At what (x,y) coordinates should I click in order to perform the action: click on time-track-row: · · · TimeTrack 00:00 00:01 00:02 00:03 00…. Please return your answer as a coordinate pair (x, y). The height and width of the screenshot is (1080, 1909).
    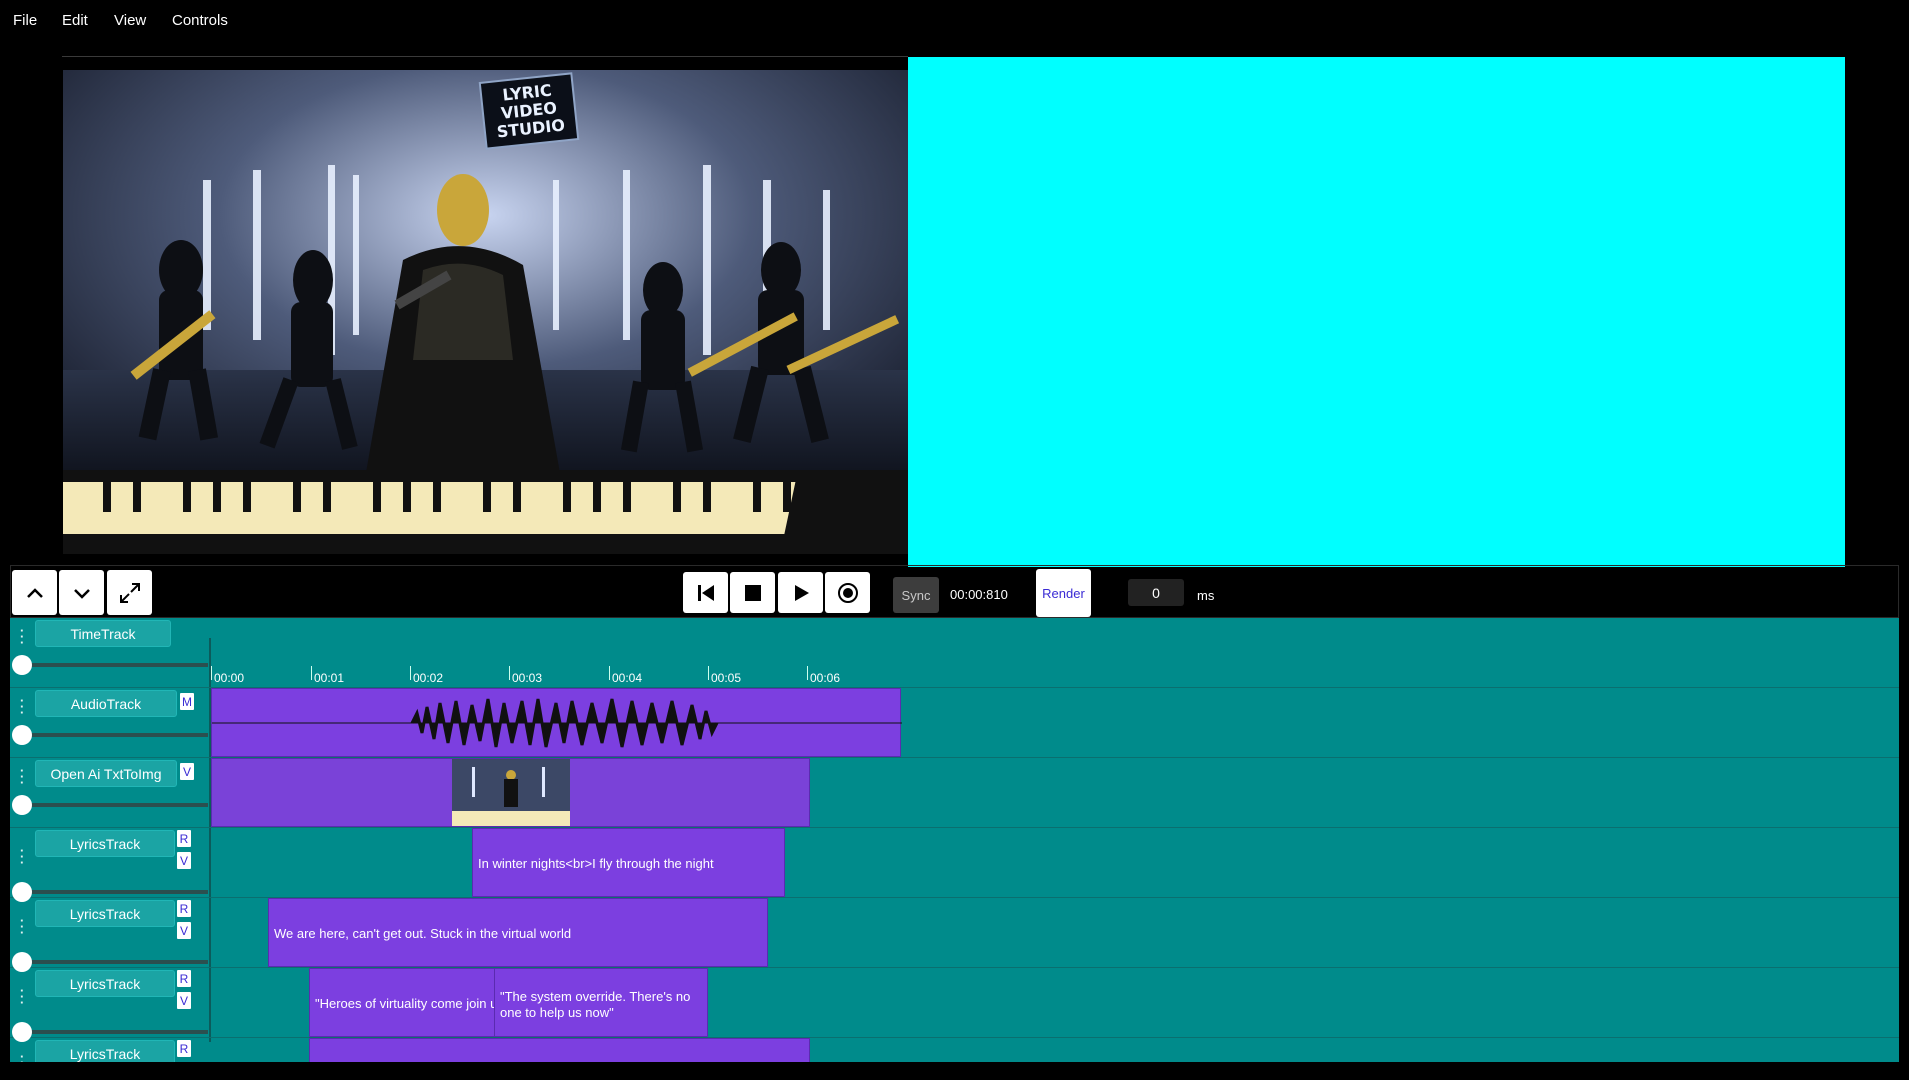
    Looking at the image, I should click on (954, 653).